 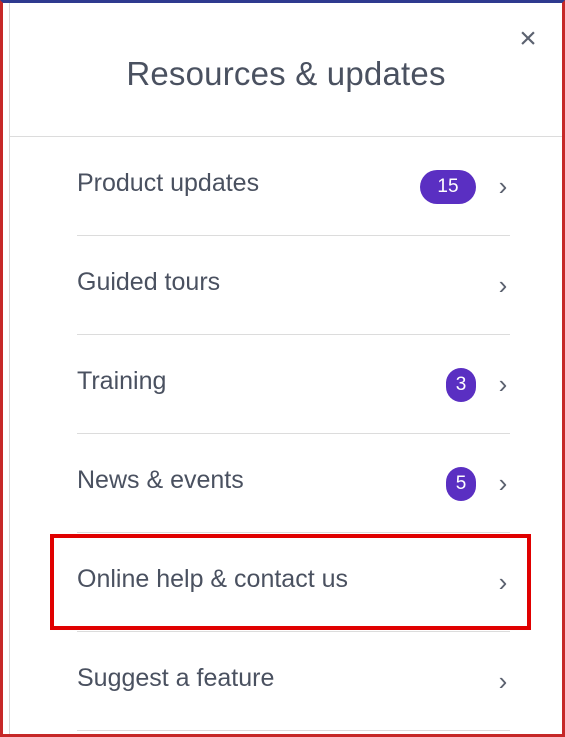 What do you see at coordinates (293, 285) in the screenshot?
I see `menu-item-guided-tours: Guided tours ›` at bounding box center [293, 285].